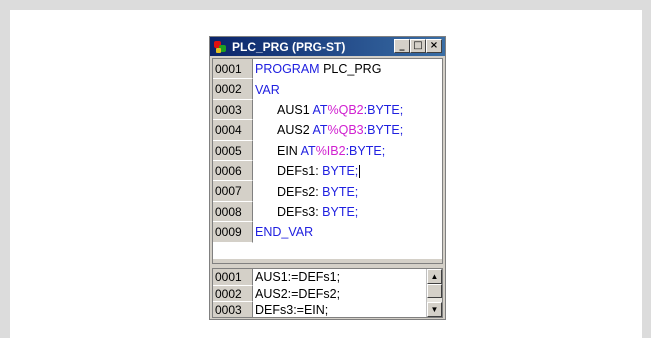 Image resolution: width=651 pixels, height=338 pixels. What do you see at coordinates (233, 191) in the screenshot?
I see `line-number: 0007` at bounding box center [233, 191].